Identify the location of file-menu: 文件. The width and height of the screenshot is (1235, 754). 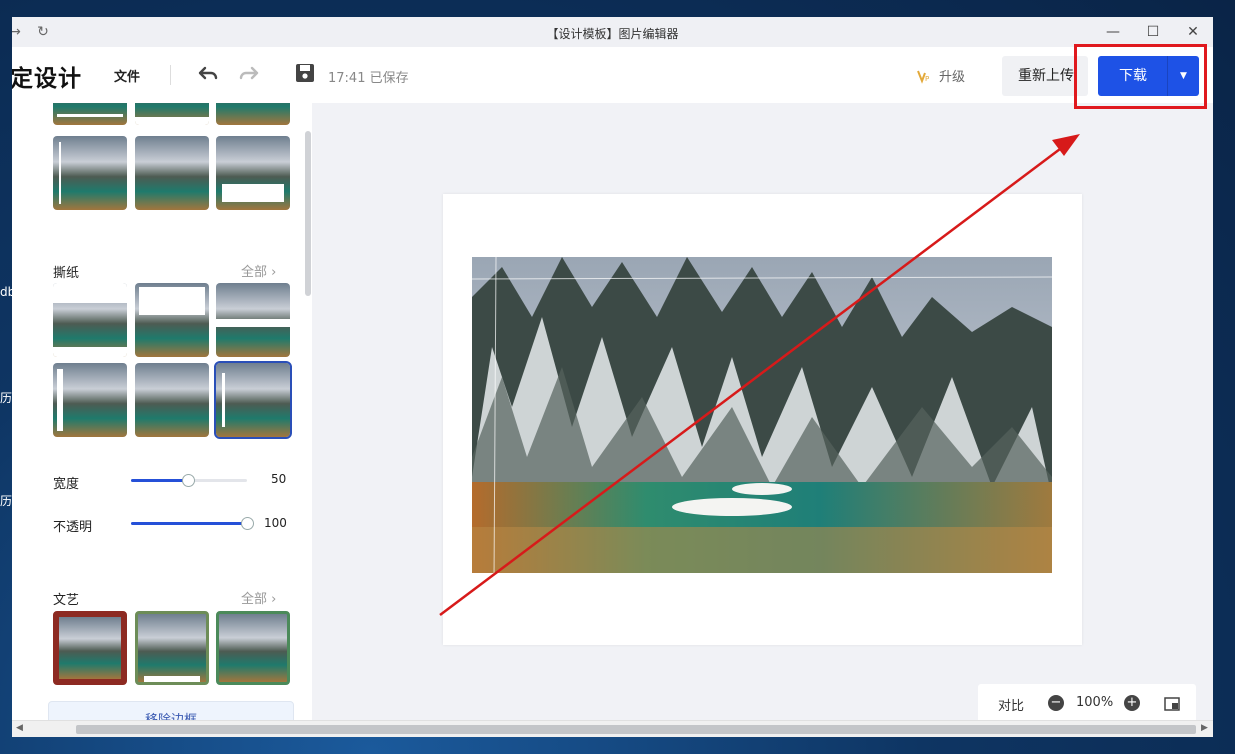
(127, 75).